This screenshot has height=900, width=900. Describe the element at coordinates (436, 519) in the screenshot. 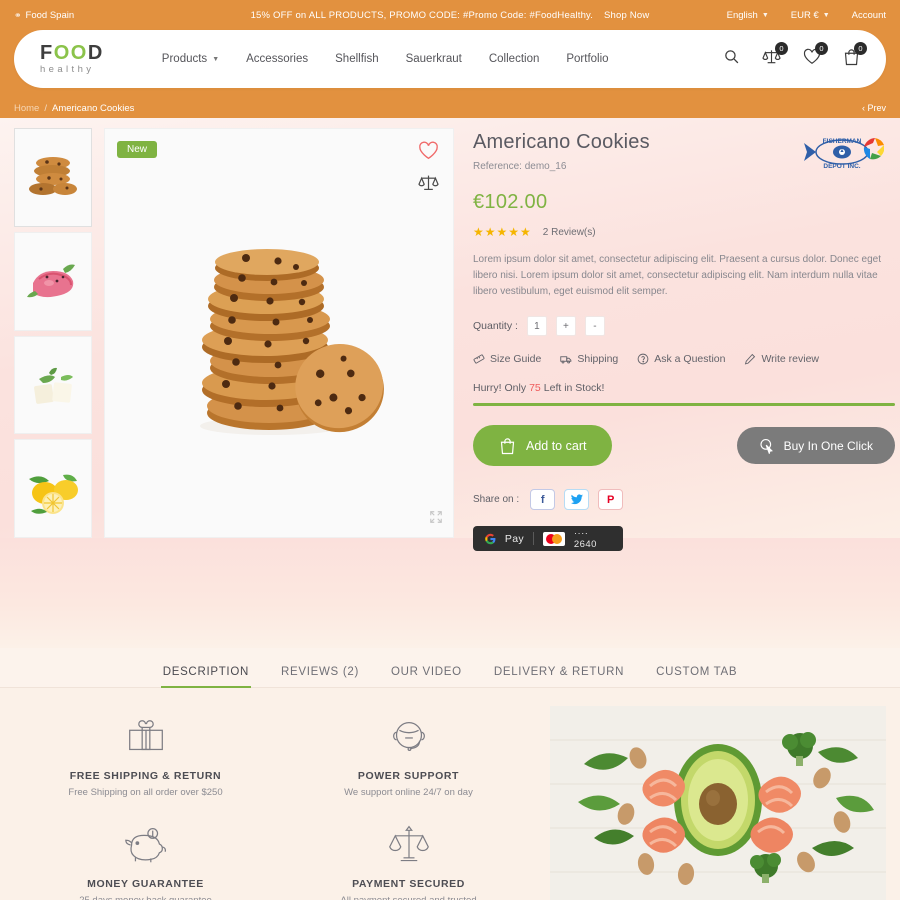

I see `expand-image-icon` at that location.